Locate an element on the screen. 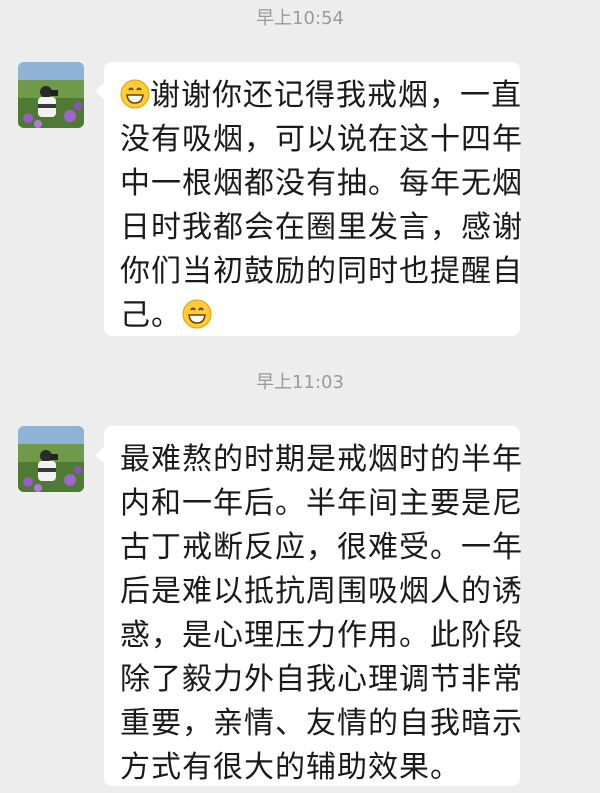 This screenshot has height=793, width=600. message-line: 最难熬的时期是戒烟时的半年 is located at coordinates (321, 459).